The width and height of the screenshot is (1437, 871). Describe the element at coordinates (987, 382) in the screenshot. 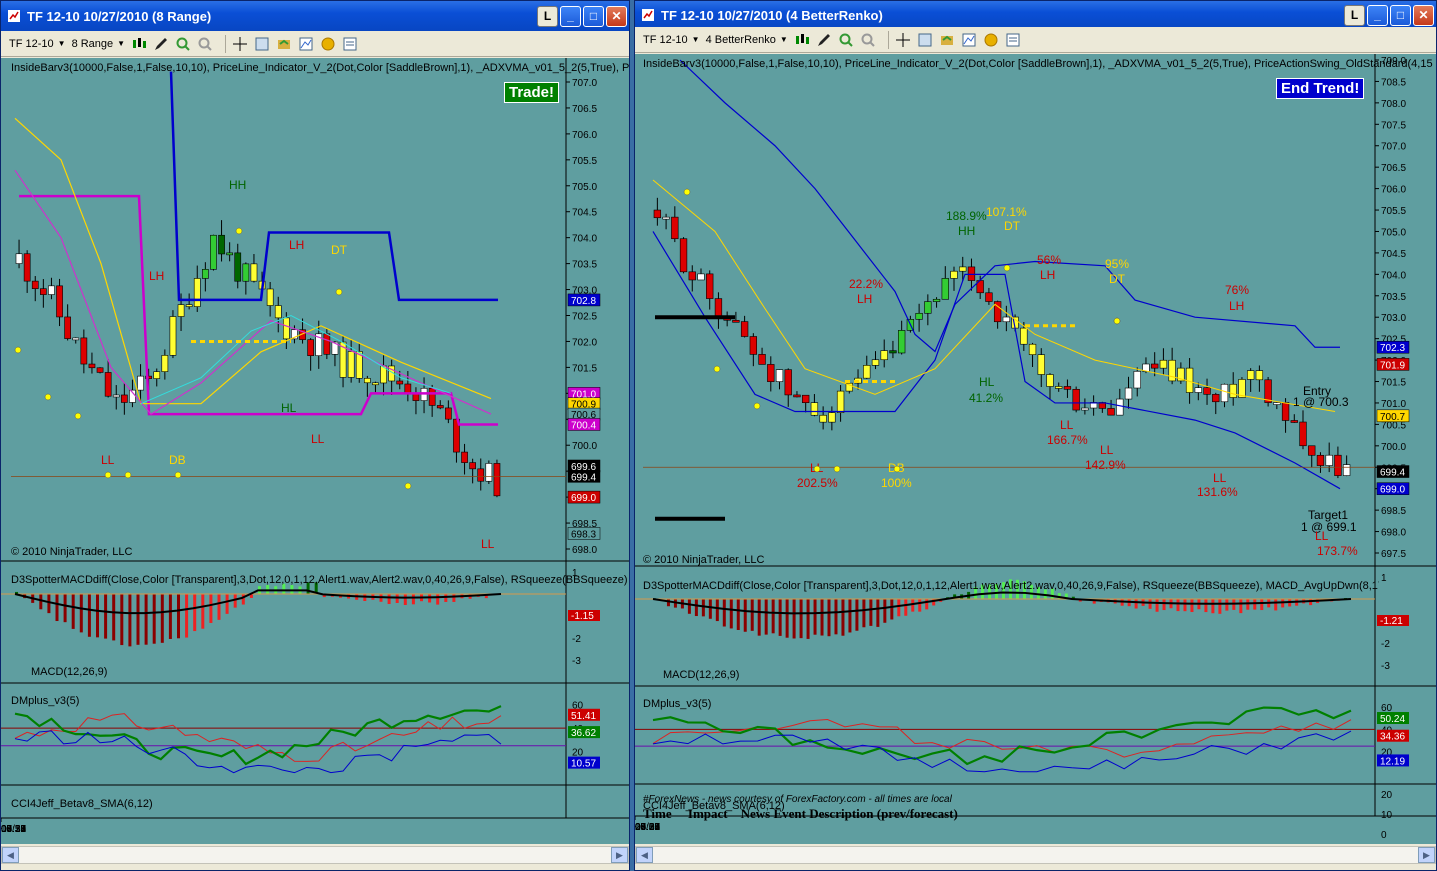

I see `swing-annotation: HL` at that location.